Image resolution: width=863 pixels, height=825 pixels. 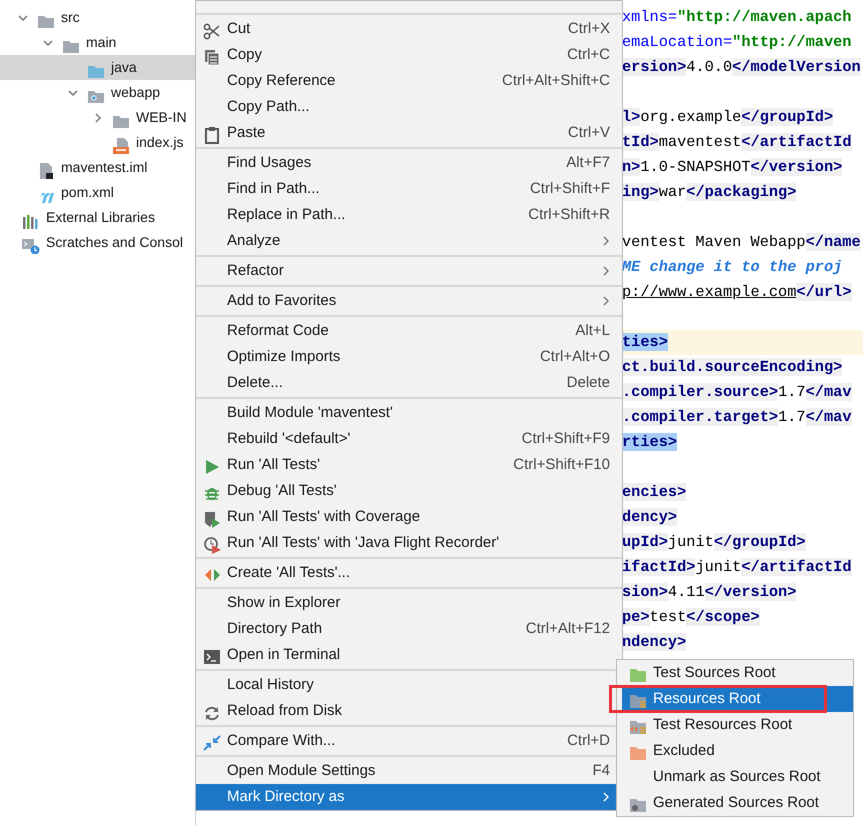 What do you see at coordinates (409, 163) in the screenshot?
I see `menu-item: Find Usages Alt+F7` at bounding box center [409, 163].